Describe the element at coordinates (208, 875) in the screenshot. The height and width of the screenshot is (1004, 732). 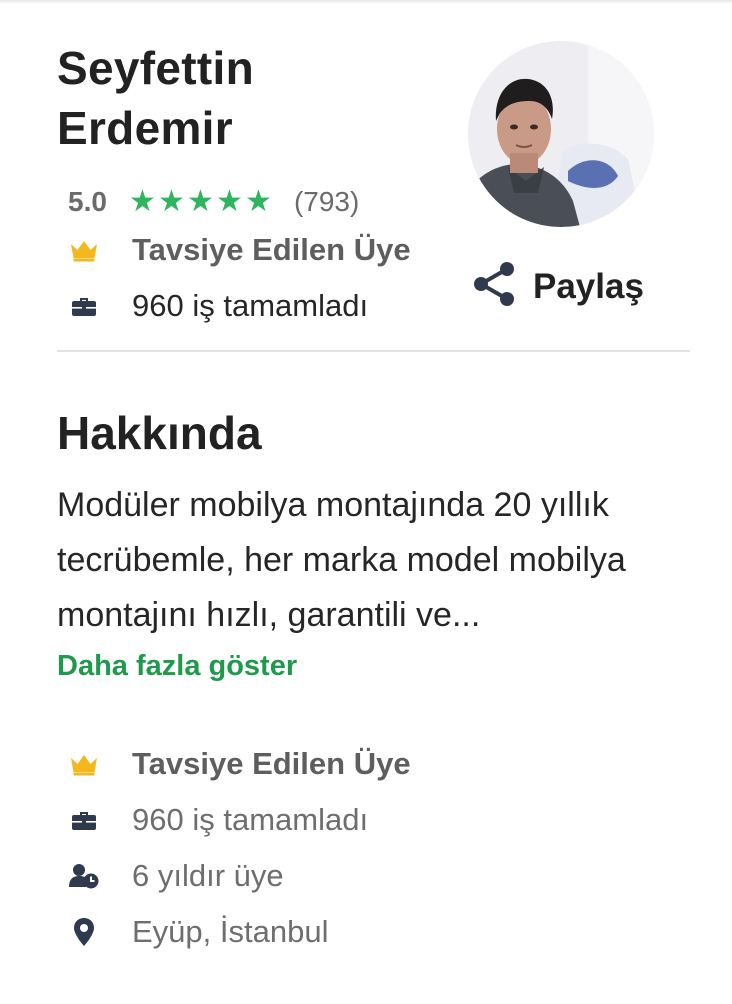
I see `membership-label: 6 yıldır üye` at that location.